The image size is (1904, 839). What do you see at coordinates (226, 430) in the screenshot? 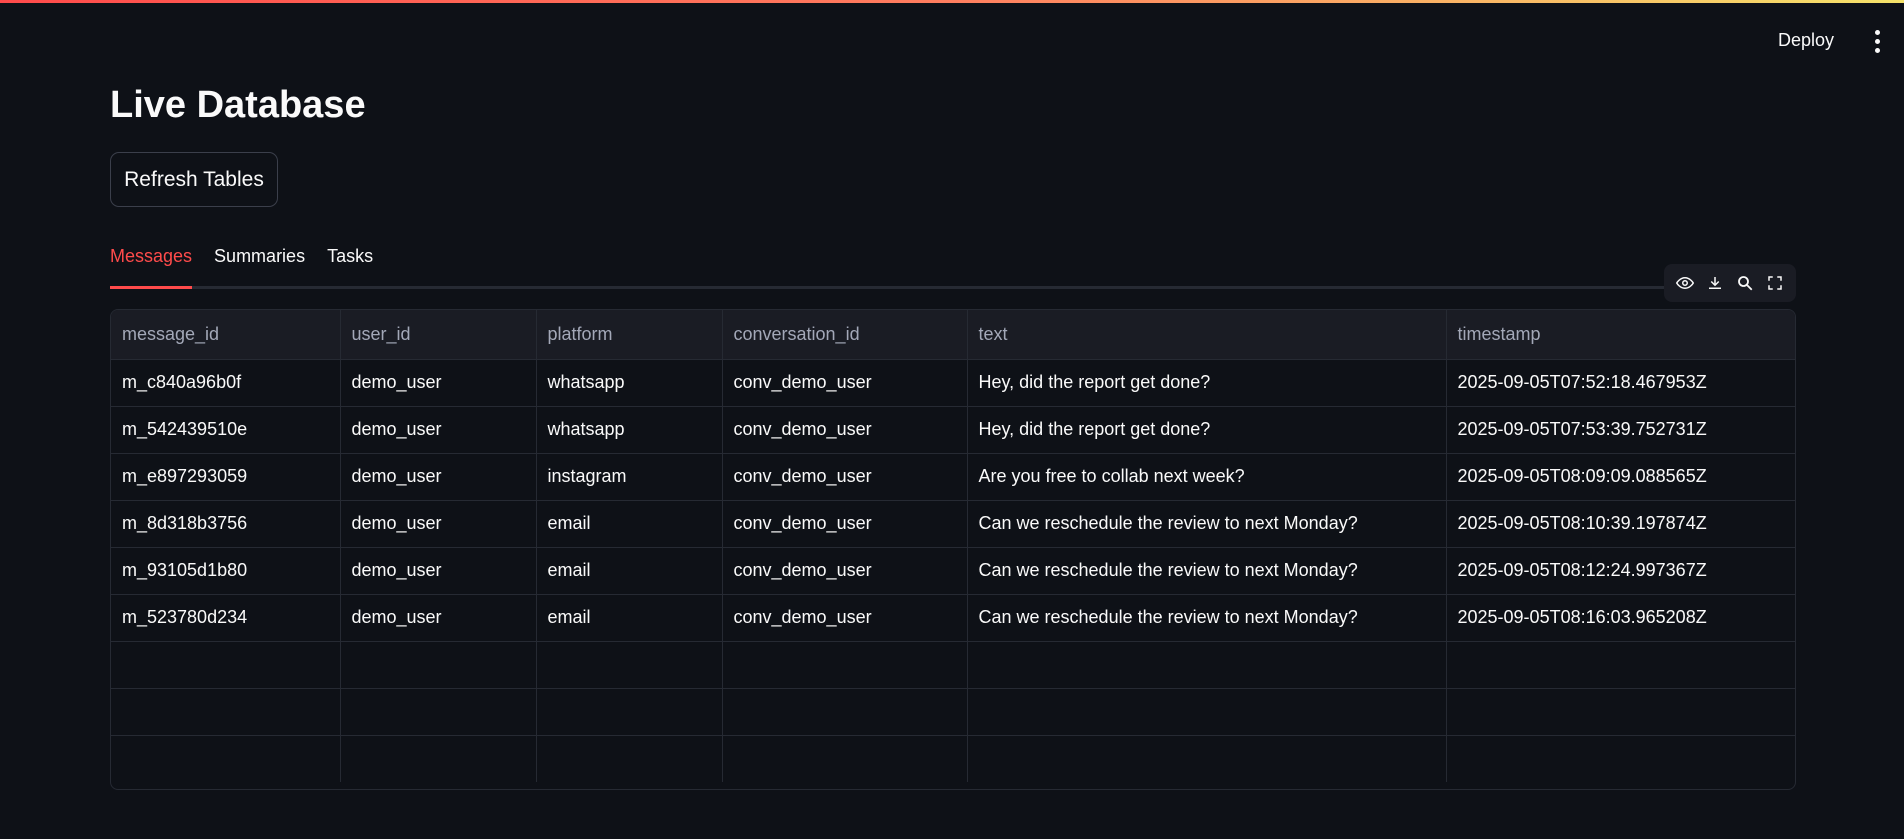
I see `table-cell: m_542439510e` at bounding box center [226, 430].